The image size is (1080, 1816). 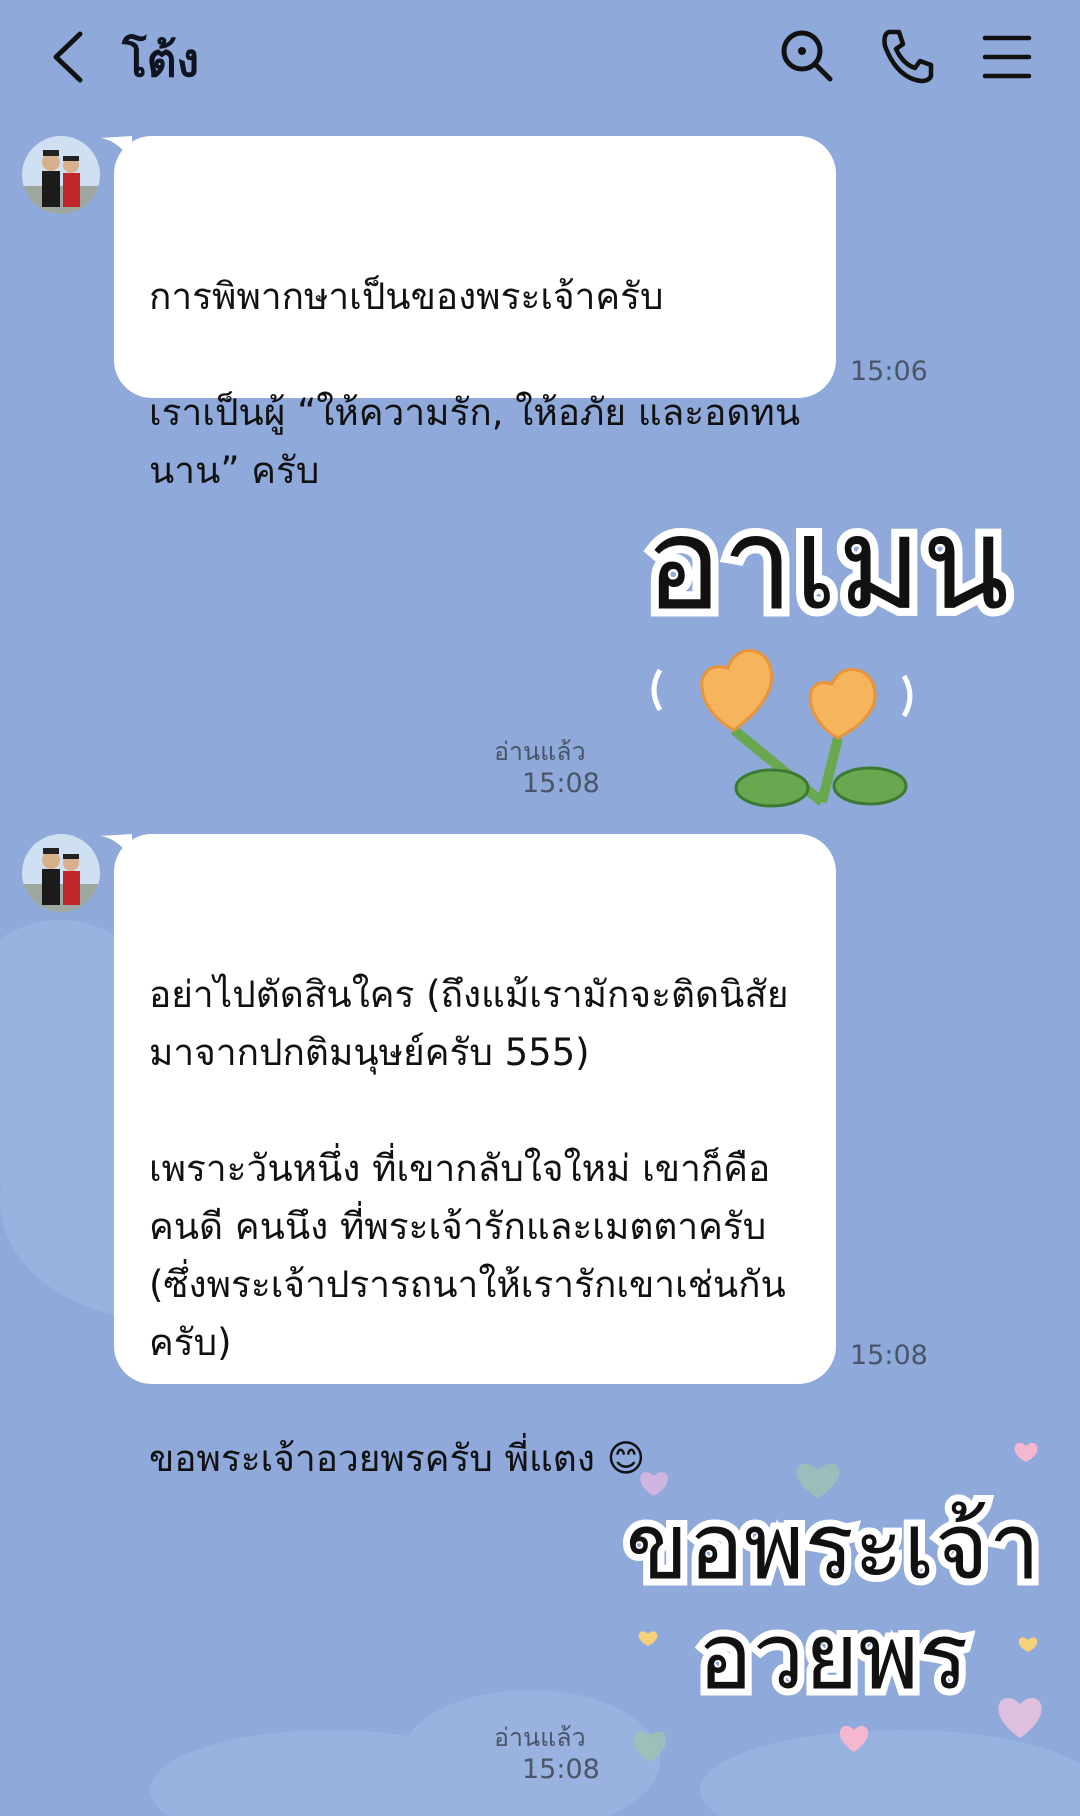 I want to click on call-button, so click(x=907, y=56).